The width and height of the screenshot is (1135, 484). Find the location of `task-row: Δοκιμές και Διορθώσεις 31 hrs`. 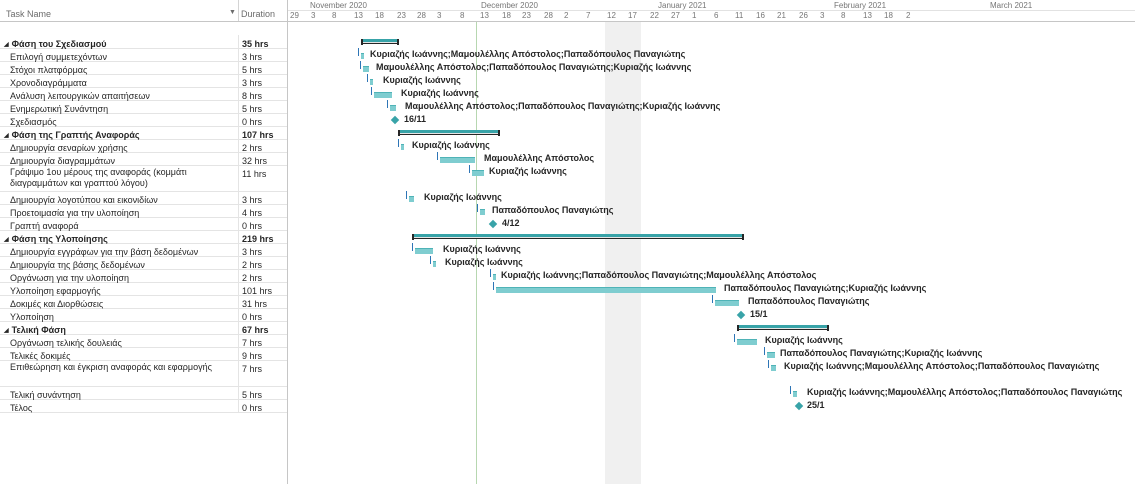

task-row: Δοκιμές και Διορθώσεις 31 hrs is located at coordinates (143, 302).